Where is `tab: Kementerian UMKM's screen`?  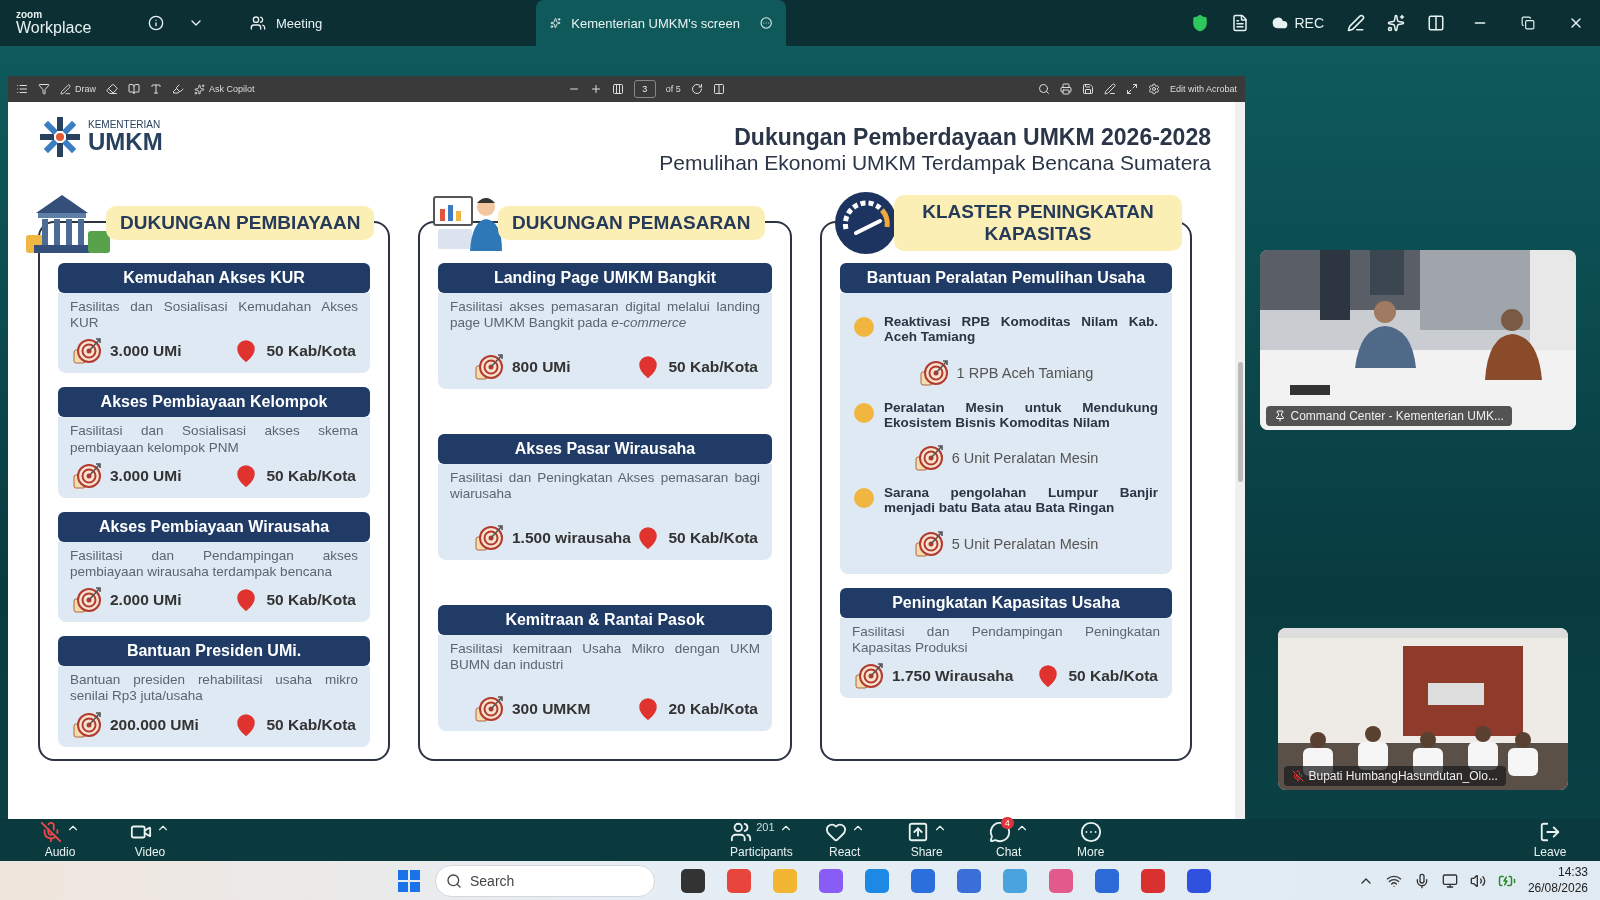
tab: Kementerian UMKM's screen is located at coordinates (661, 23).